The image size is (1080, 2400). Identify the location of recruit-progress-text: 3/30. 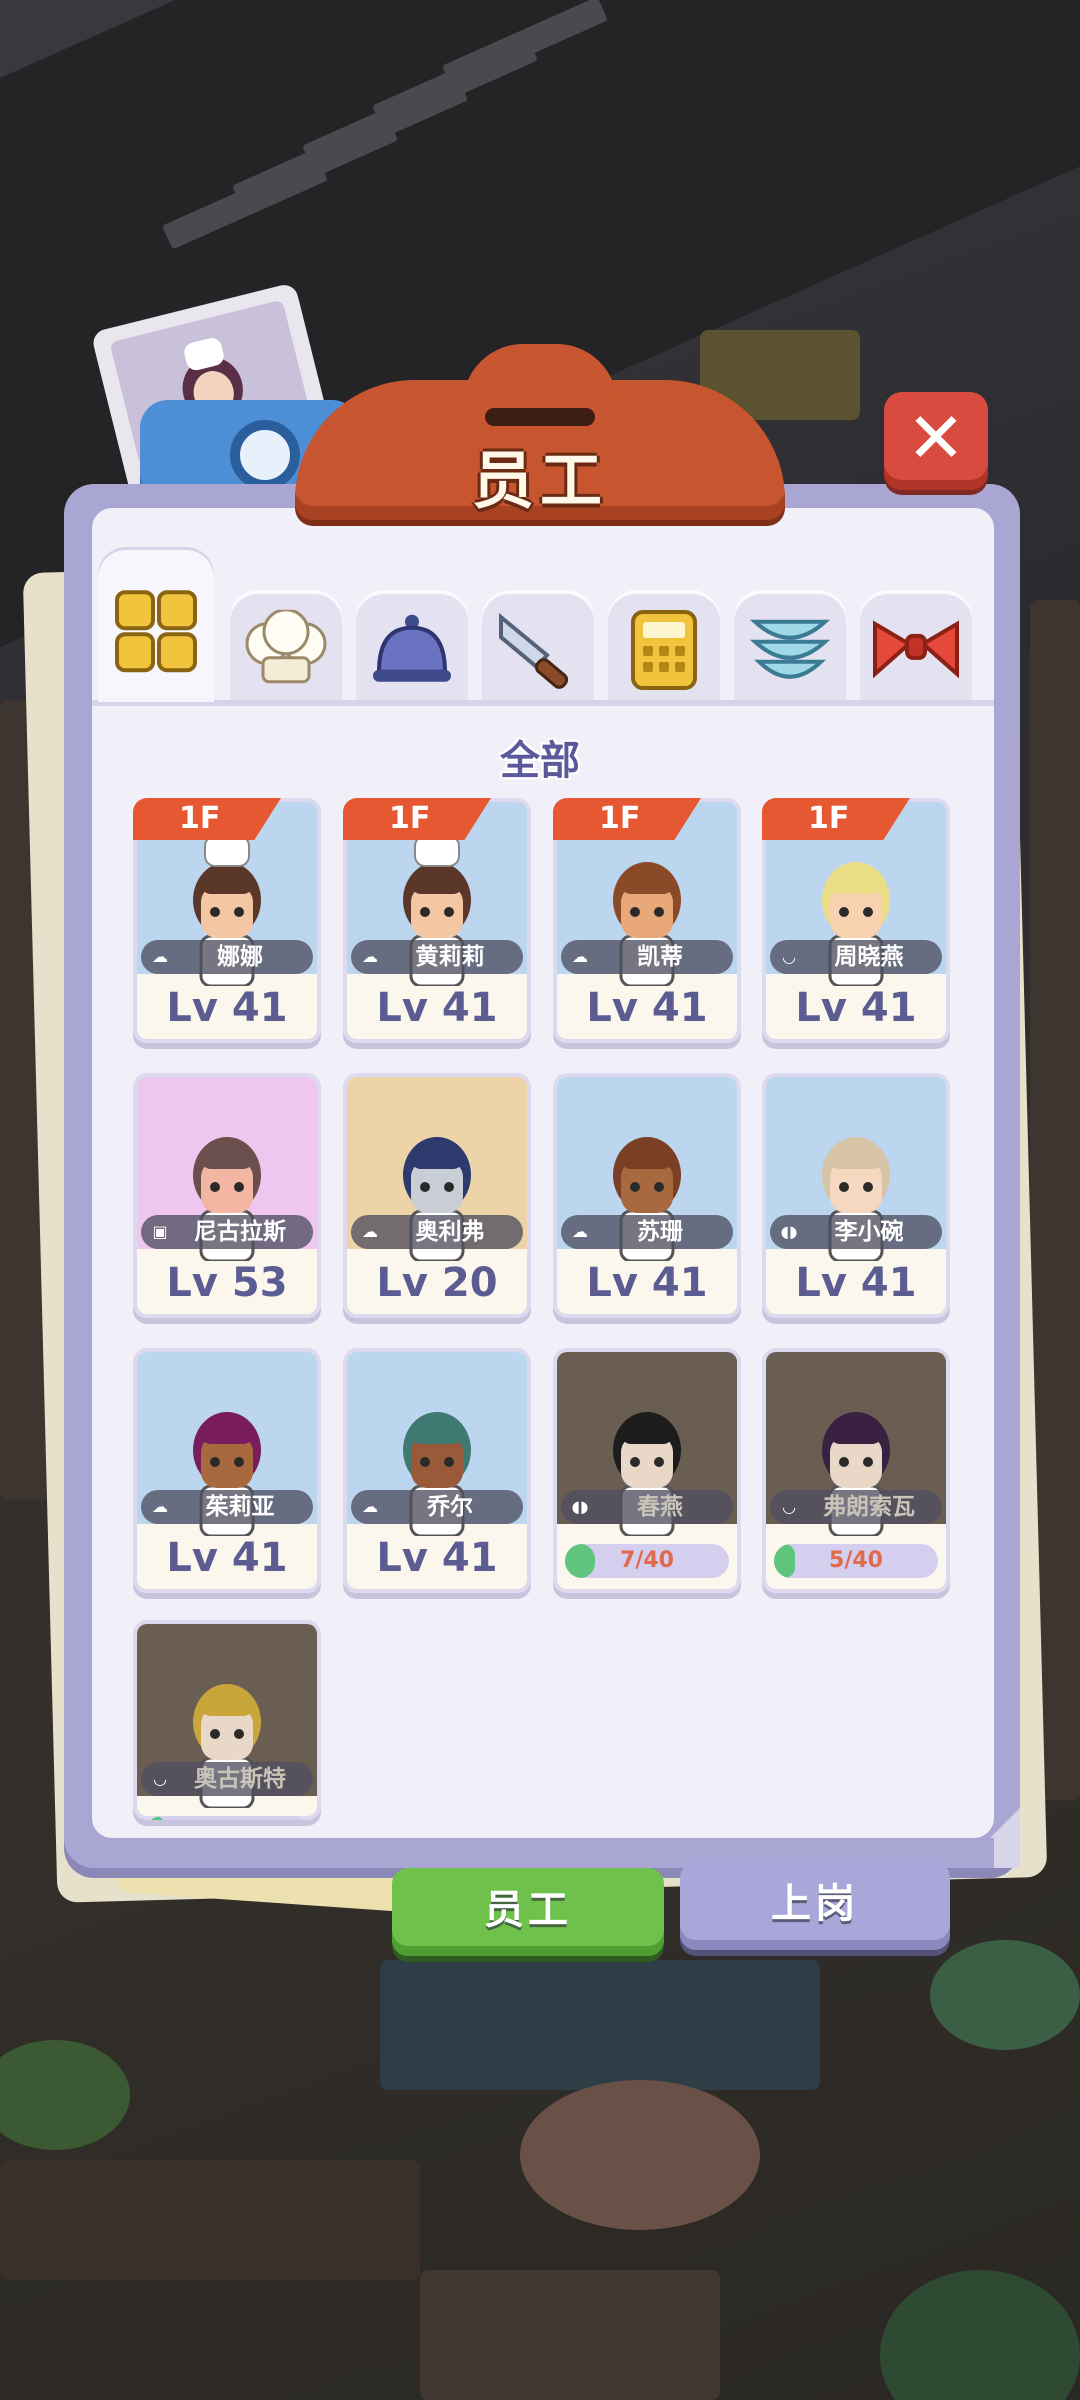
(227, 1818).